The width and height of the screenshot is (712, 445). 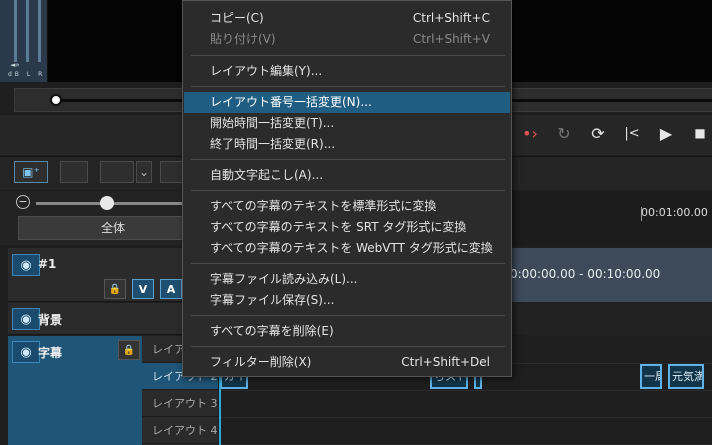 I want to click on loop-icon: ⟳, so click(x=598, y=133).